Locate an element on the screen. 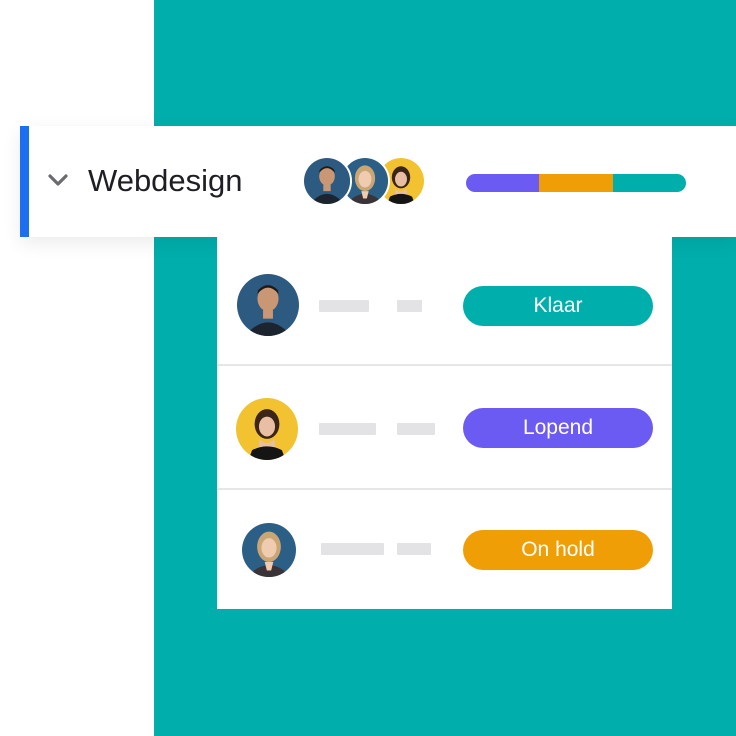 This screenshot has height=736, width=736. status-badge: On hold is located at coordinates (558, 550).